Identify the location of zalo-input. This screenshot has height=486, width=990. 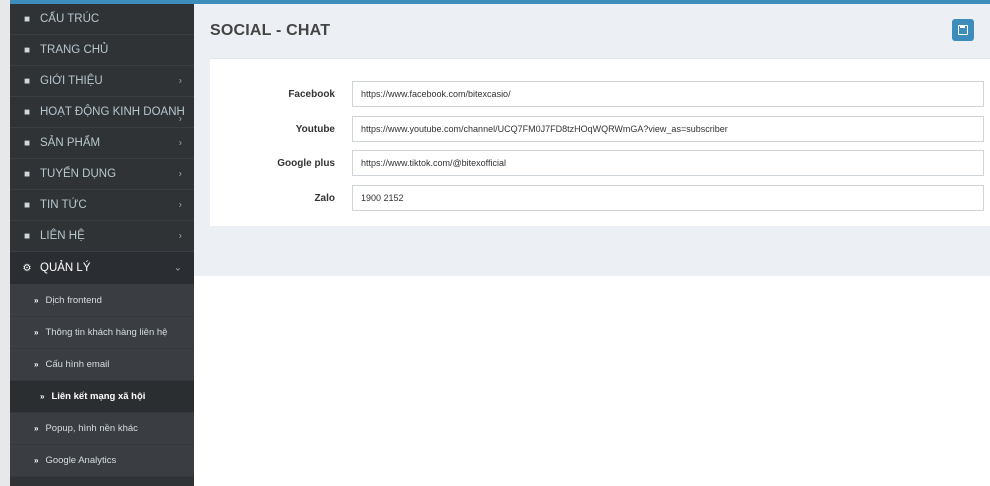
(668, 198).